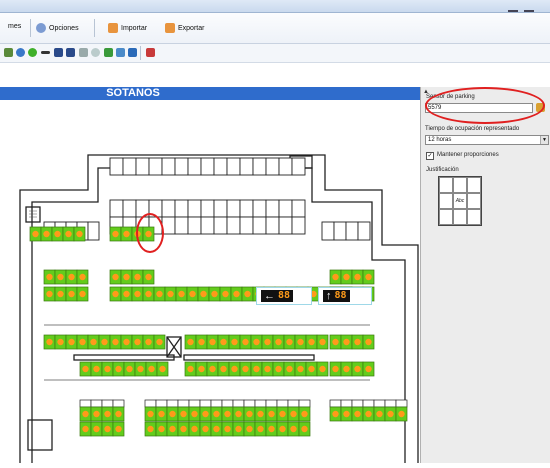 The image size is (550, 468). What do you see at coordinates (124, 357) in the screenshot?
I see `separator-left` at bounding box center [124, 357].